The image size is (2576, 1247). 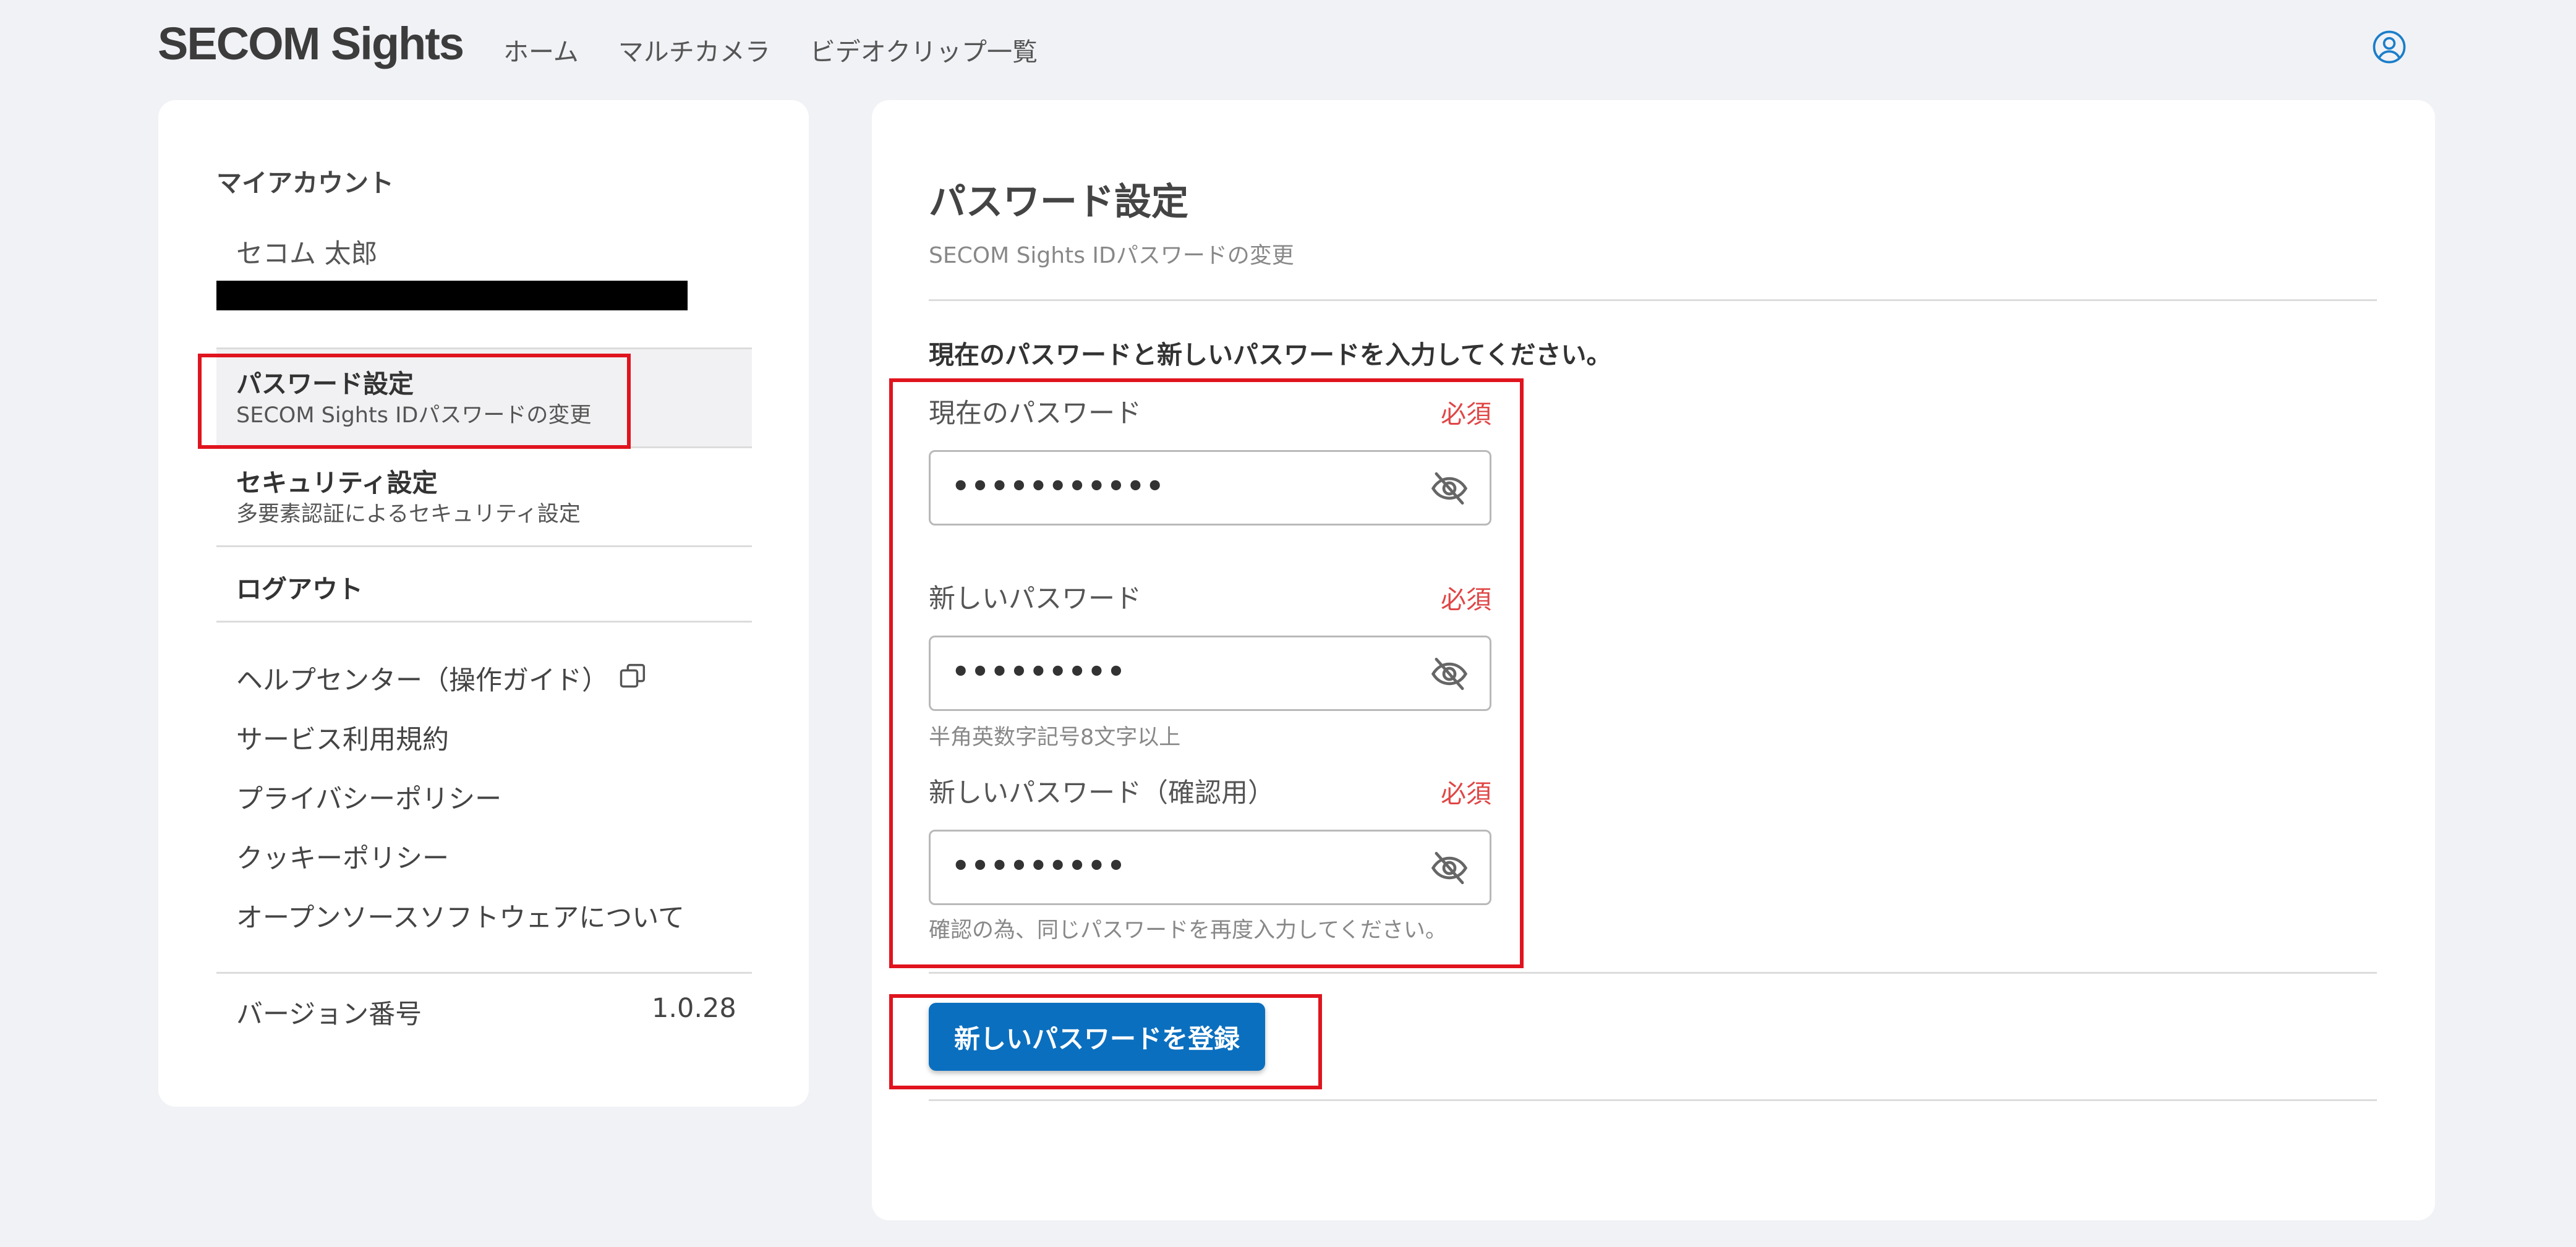 I want to click on link-open-source: オープンソースソフトウェアについて, so click(x=460, y=916).